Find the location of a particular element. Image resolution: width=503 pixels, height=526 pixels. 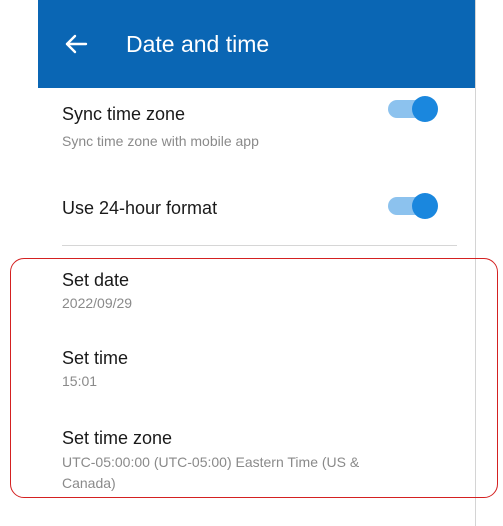

sync-time-zone-label: Sync time zone is located at coordinates (124, 114).